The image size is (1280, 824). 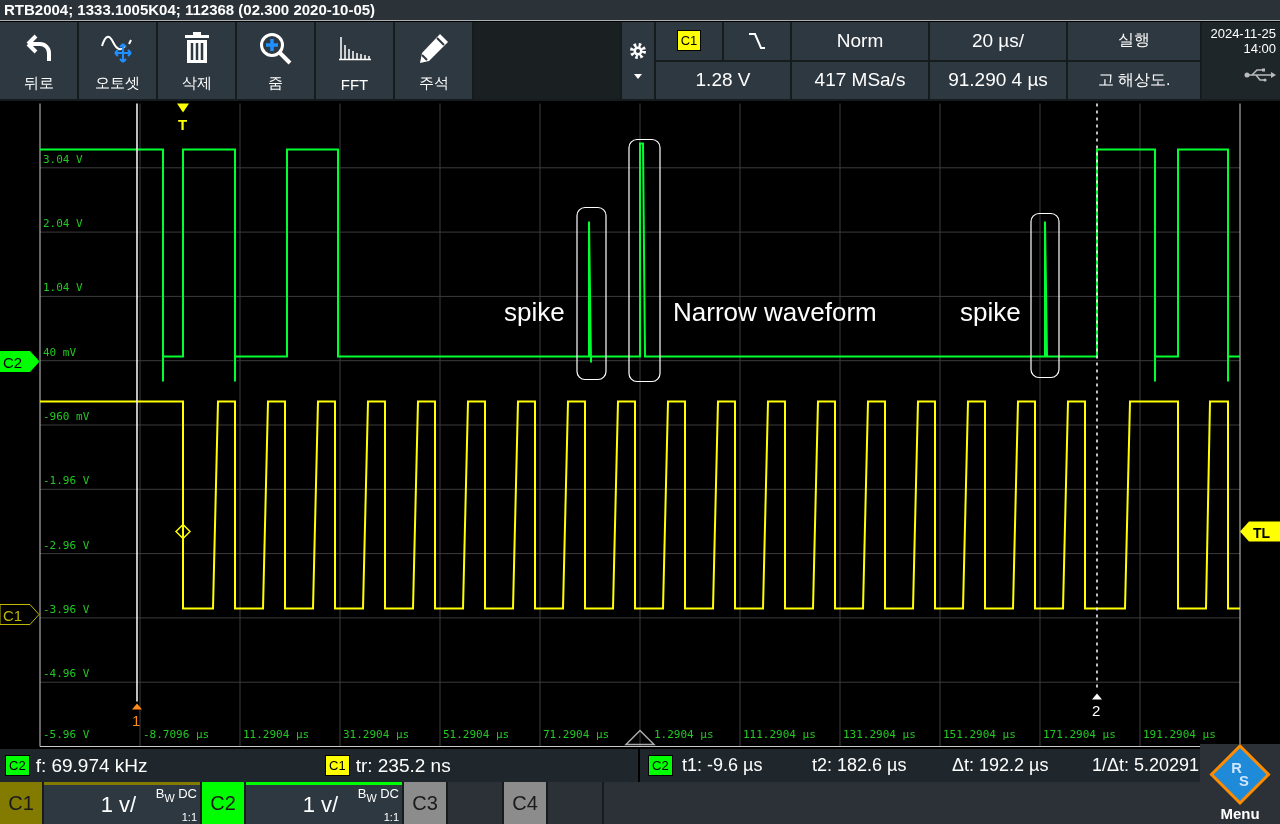 What do you see at coordinates (1134, 80) in the screenshot?
I see `acquisition-mode: 고 해상도.` at bounding box center [1134, 80].